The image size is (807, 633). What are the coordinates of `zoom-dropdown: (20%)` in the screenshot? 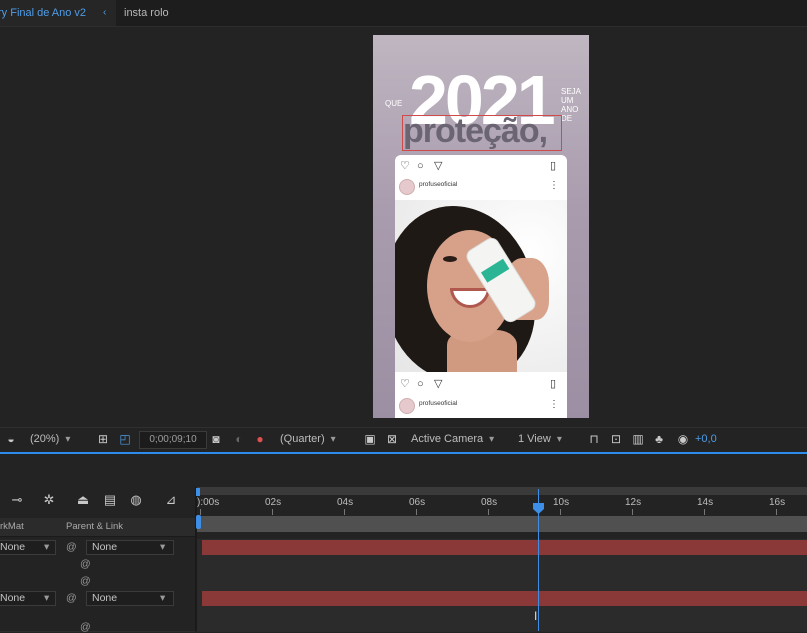 It's located at (50, 439).